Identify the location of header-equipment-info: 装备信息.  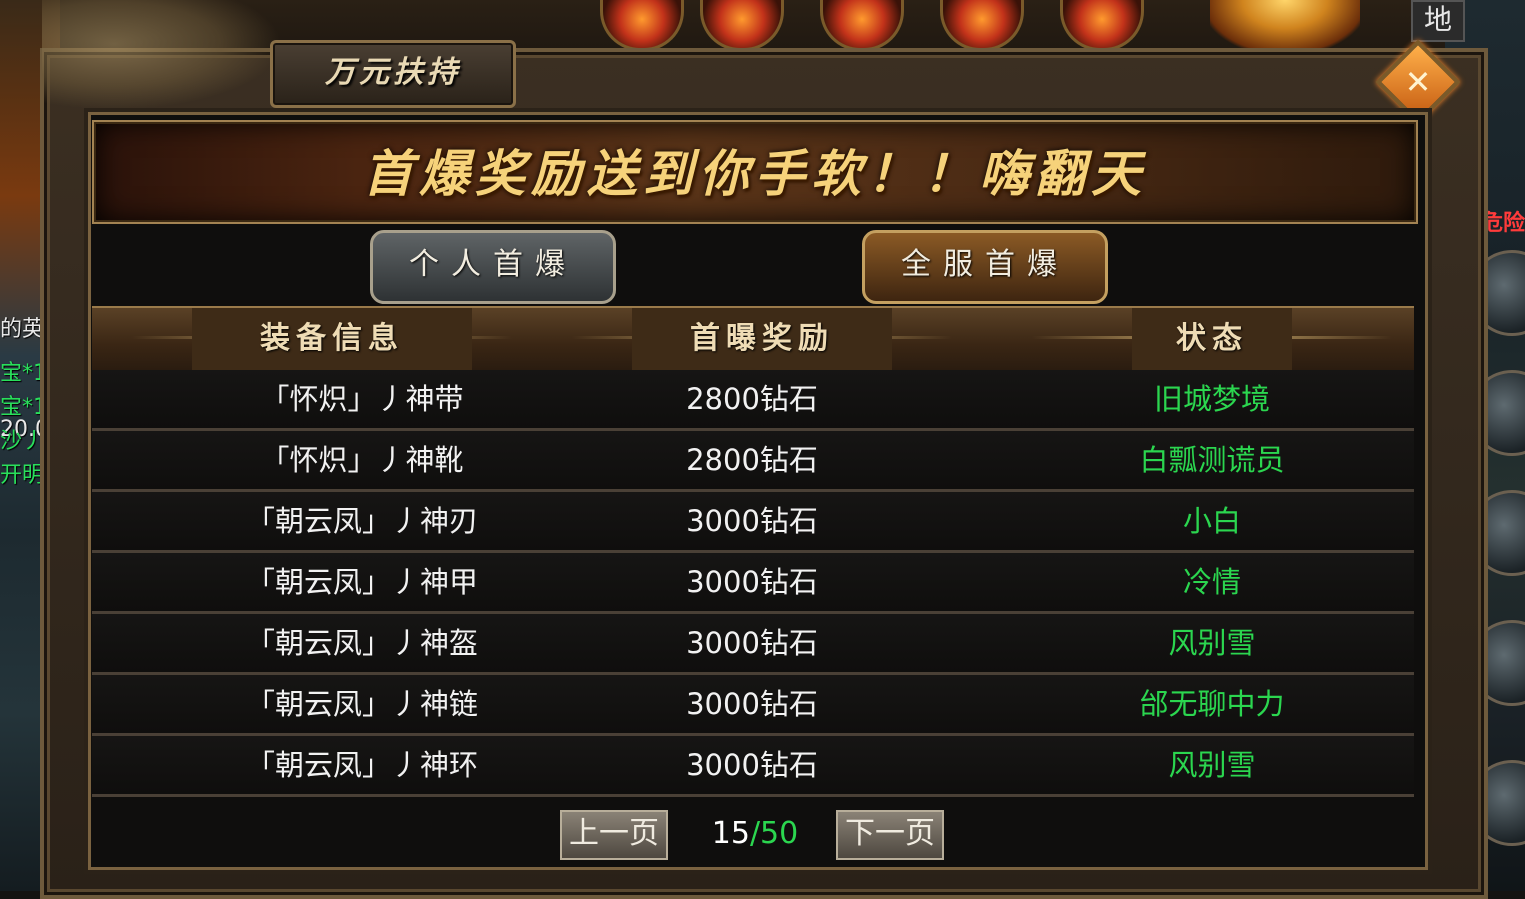
(332, 339).